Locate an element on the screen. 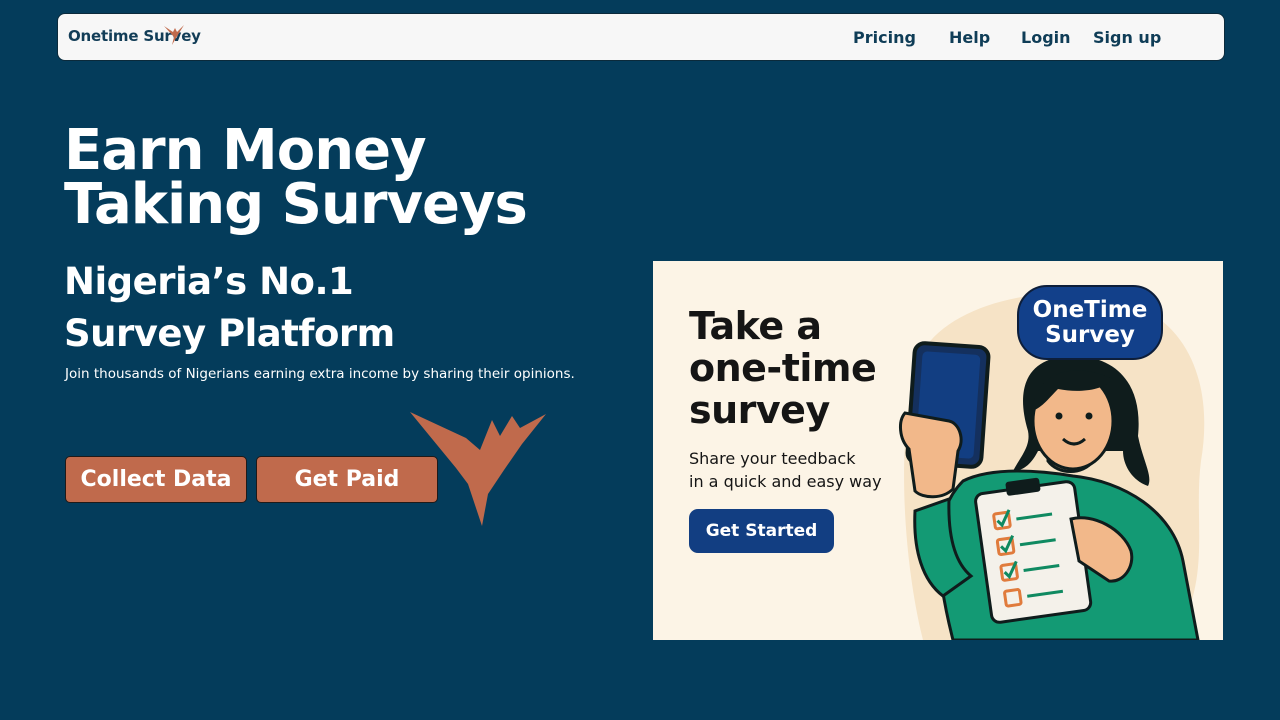  promo-title-line3: survey is located at coordinates (759, 410).